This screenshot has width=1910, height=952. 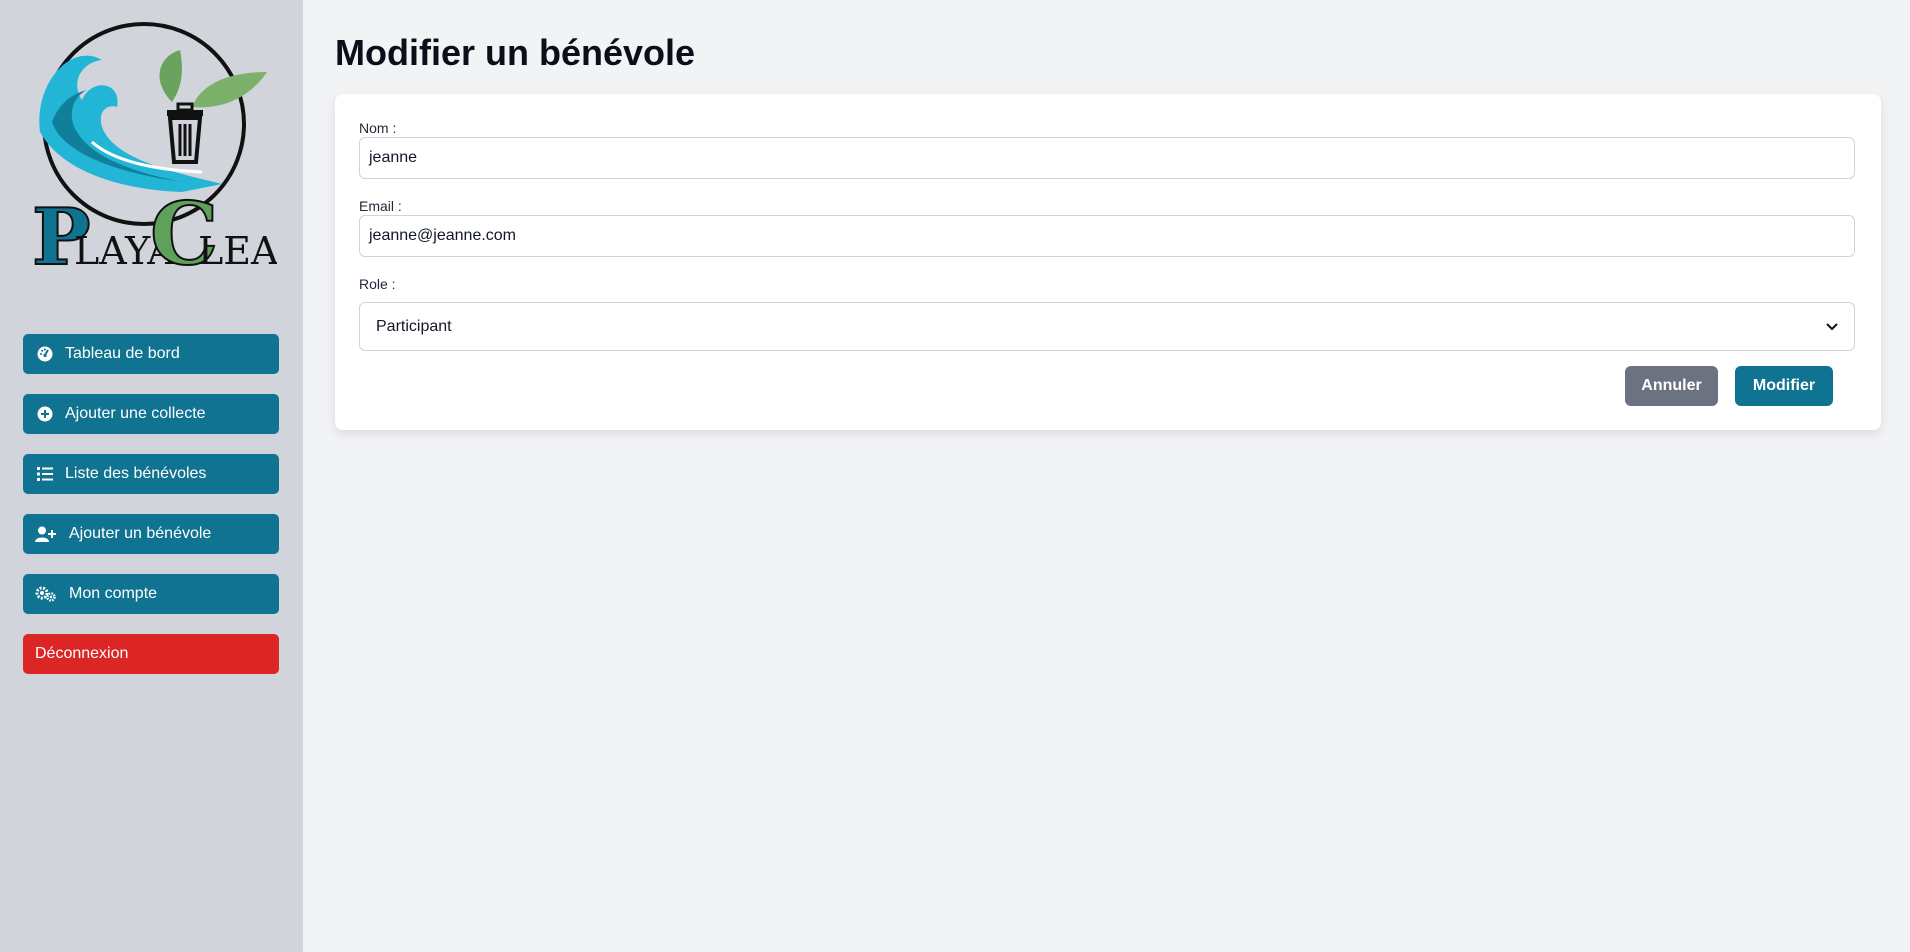 What do you see at coordinates (378, 128) in the screenshot?
I see `name-label: Nom :` at bounding box center [378, 128].